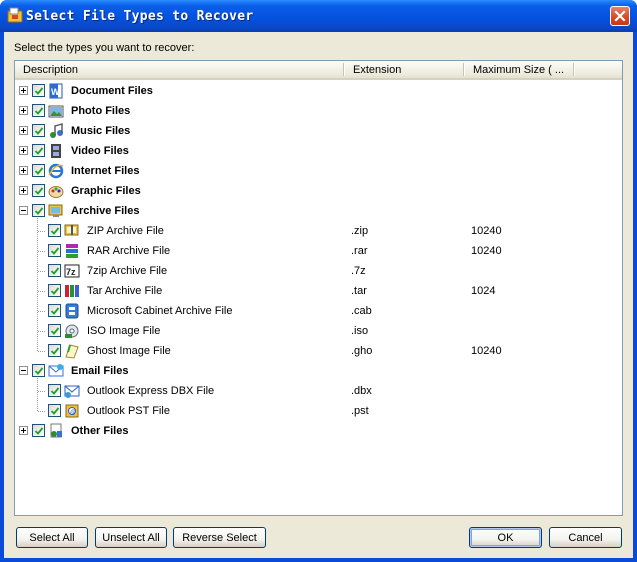  Describe the element at coordinates (318, 16) in the screenshot. I see `title-bar: Select File Types to Recover` at that location.